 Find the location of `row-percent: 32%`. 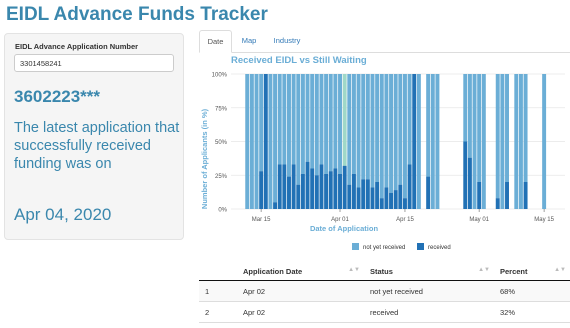

row-percent: 32% is located at coordinates (532, 312).